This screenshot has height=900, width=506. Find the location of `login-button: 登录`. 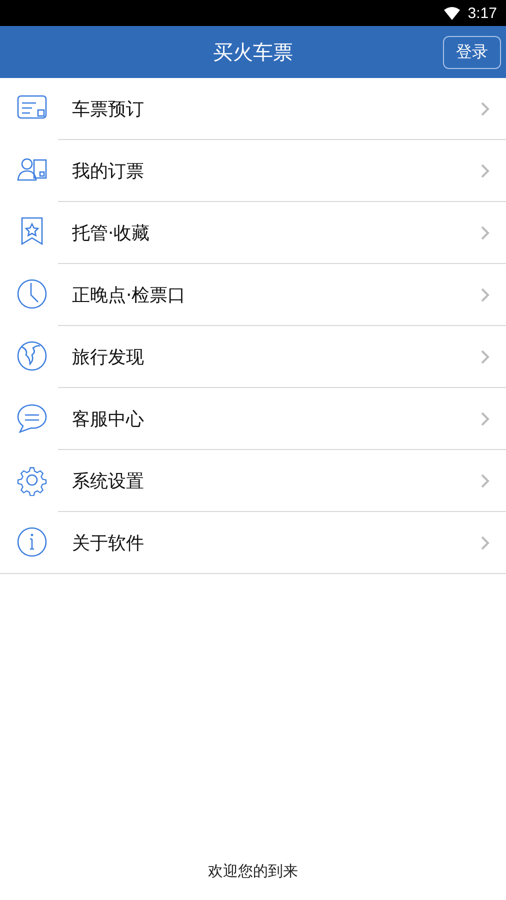

login-button: 登录 is located at coordinates (472, 52).